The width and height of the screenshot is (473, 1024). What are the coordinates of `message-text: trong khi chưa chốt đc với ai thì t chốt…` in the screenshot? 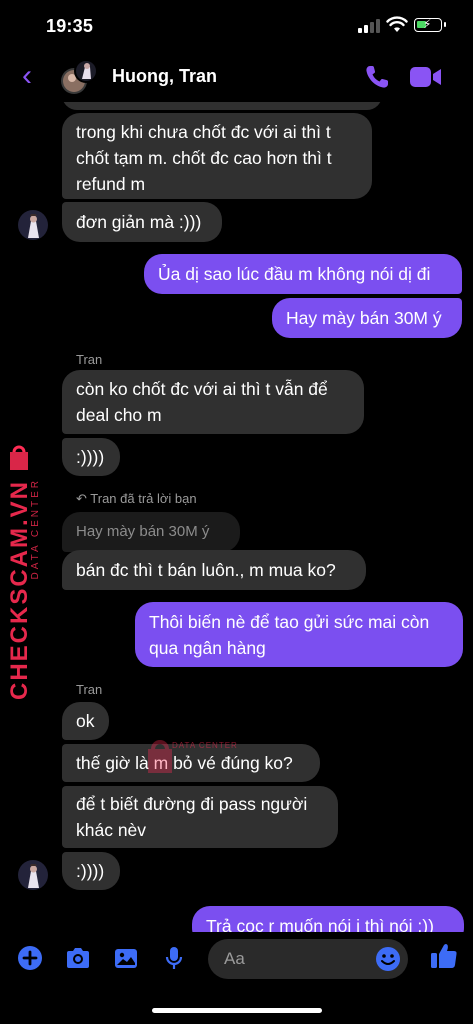 It's located at (204, 158).